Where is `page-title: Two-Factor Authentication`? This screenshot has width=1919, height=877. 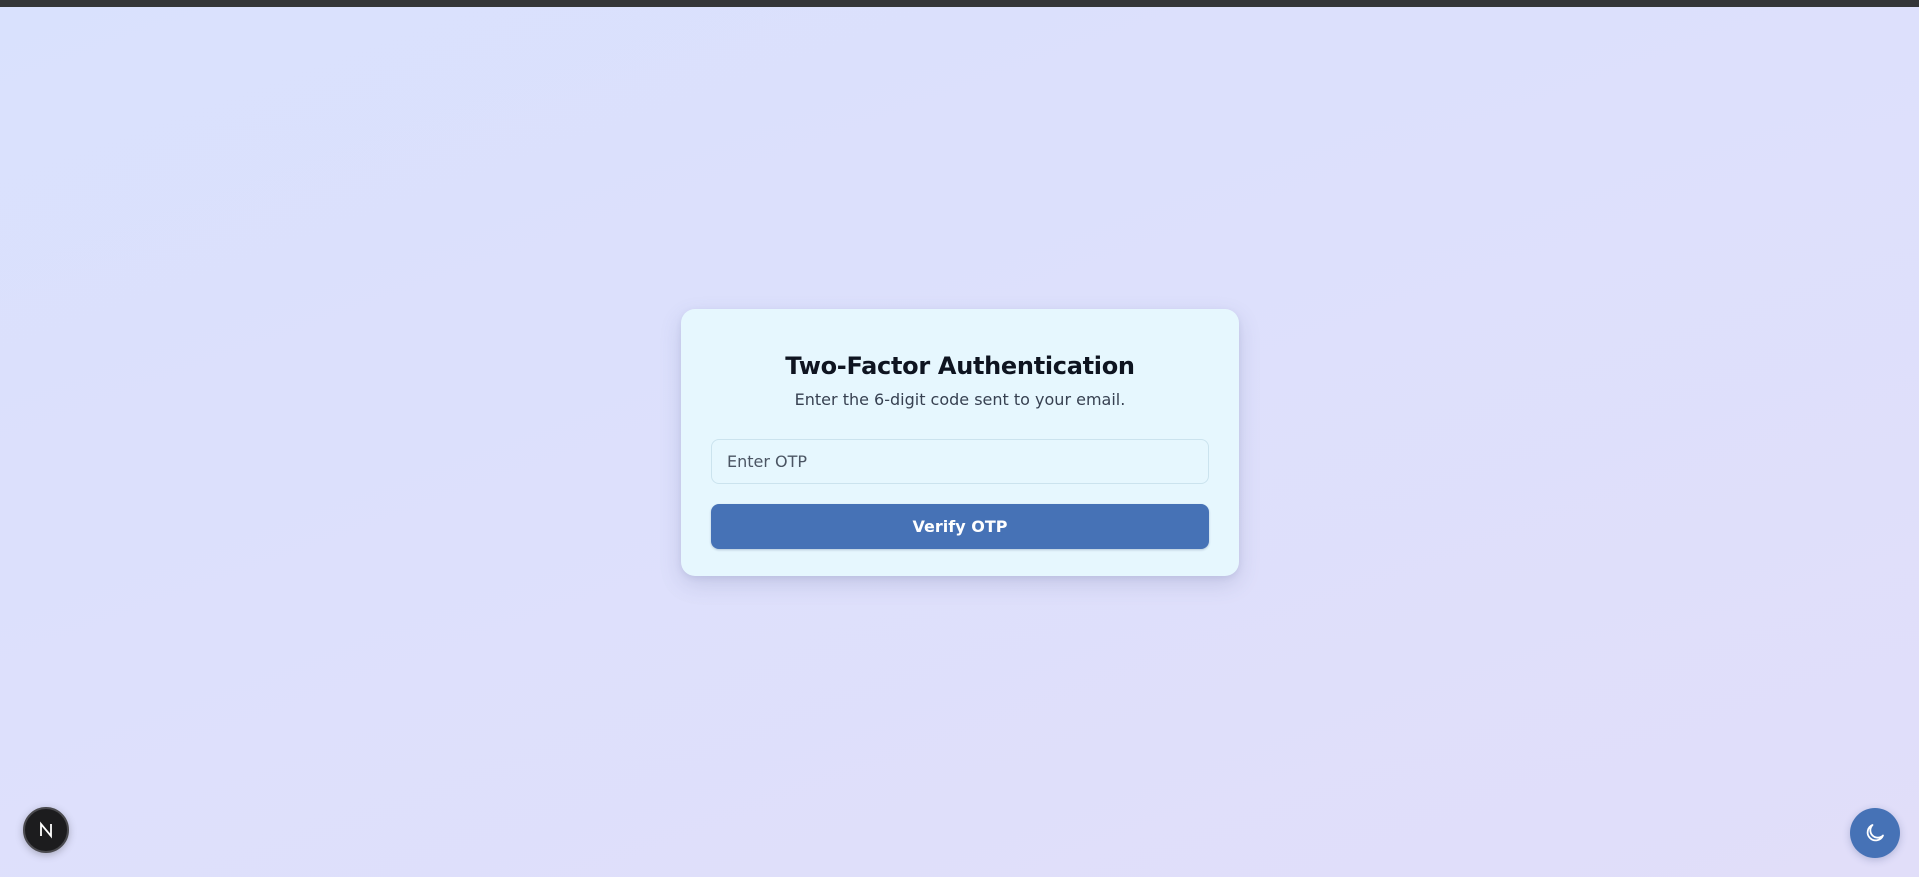
page-title: Two-Factor Authentication is located at coordinates (960, 366).